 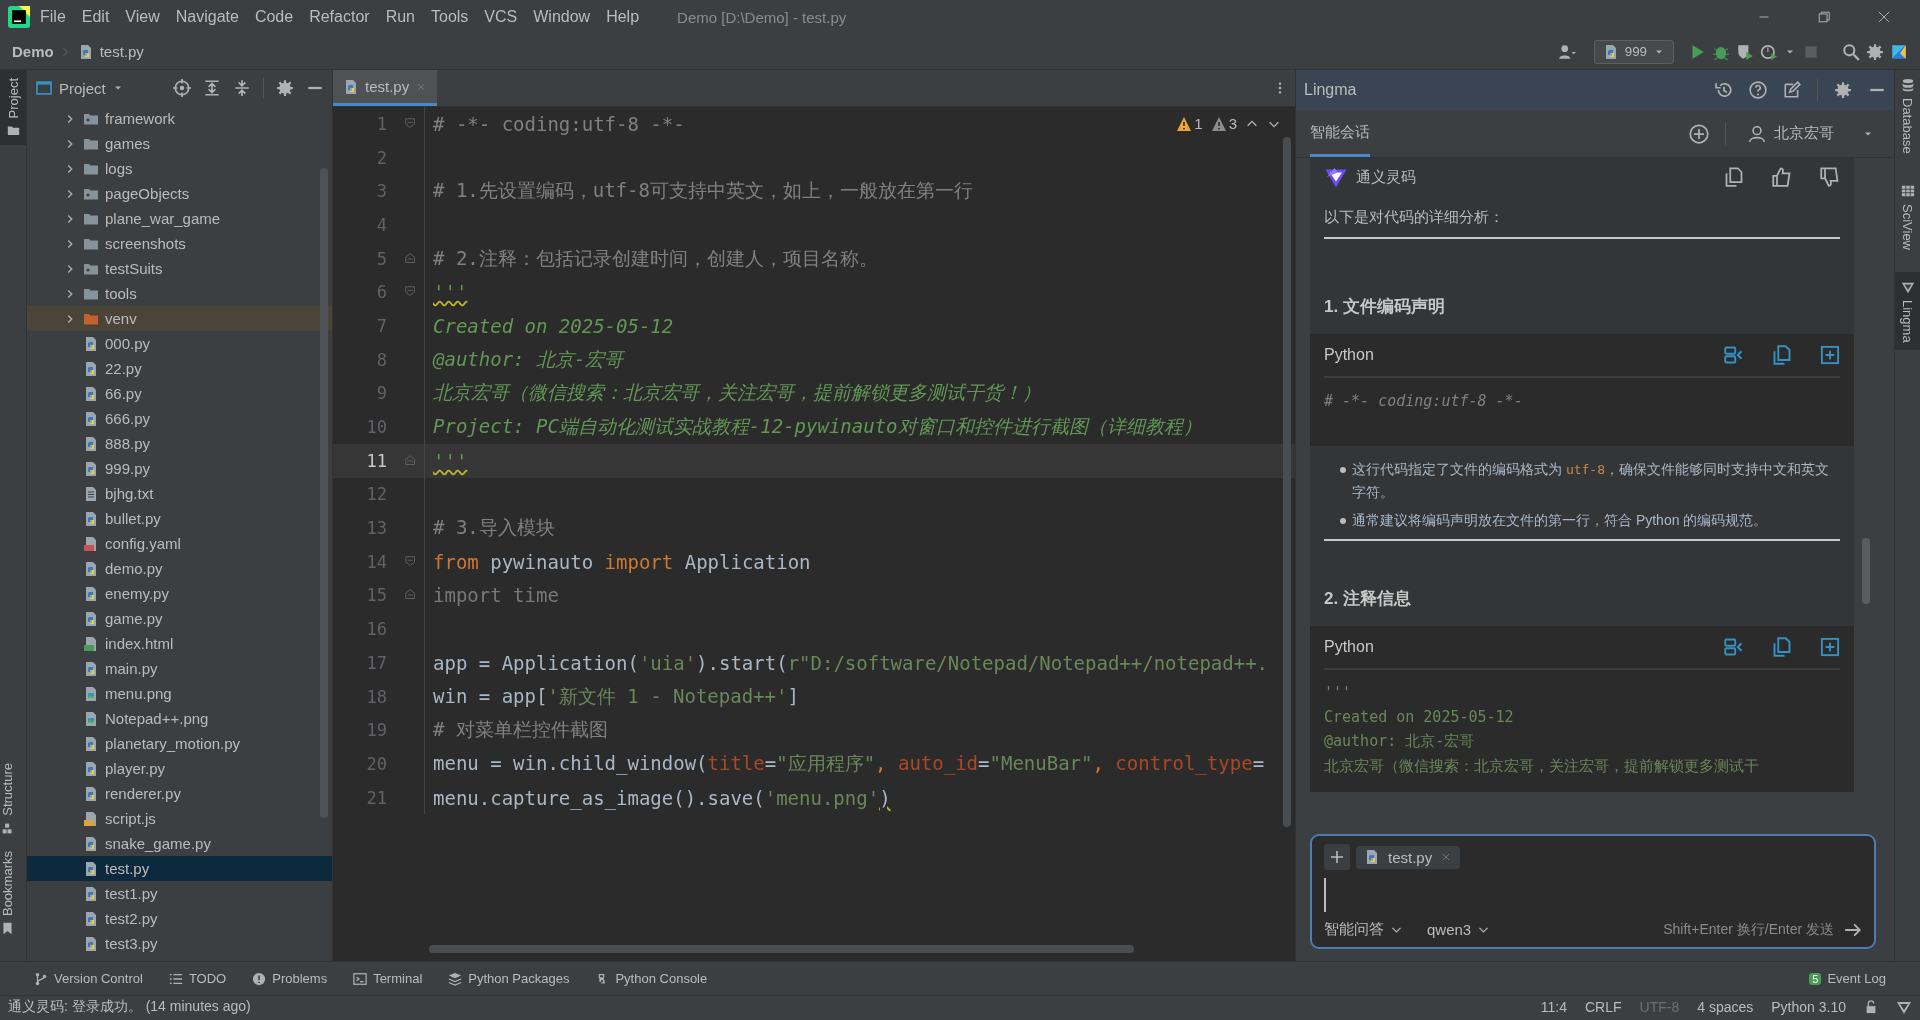 What do you see at coordinates (242, 88) in the screenshot?
I see `collapse-all-icon` at bounding box center [242, 88].